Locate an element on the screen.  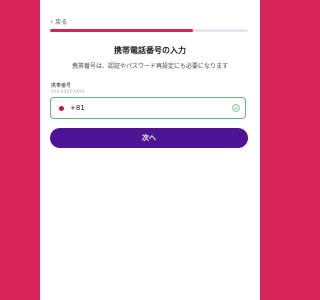
back-label: 戻る is located at coordinates (61, 22).